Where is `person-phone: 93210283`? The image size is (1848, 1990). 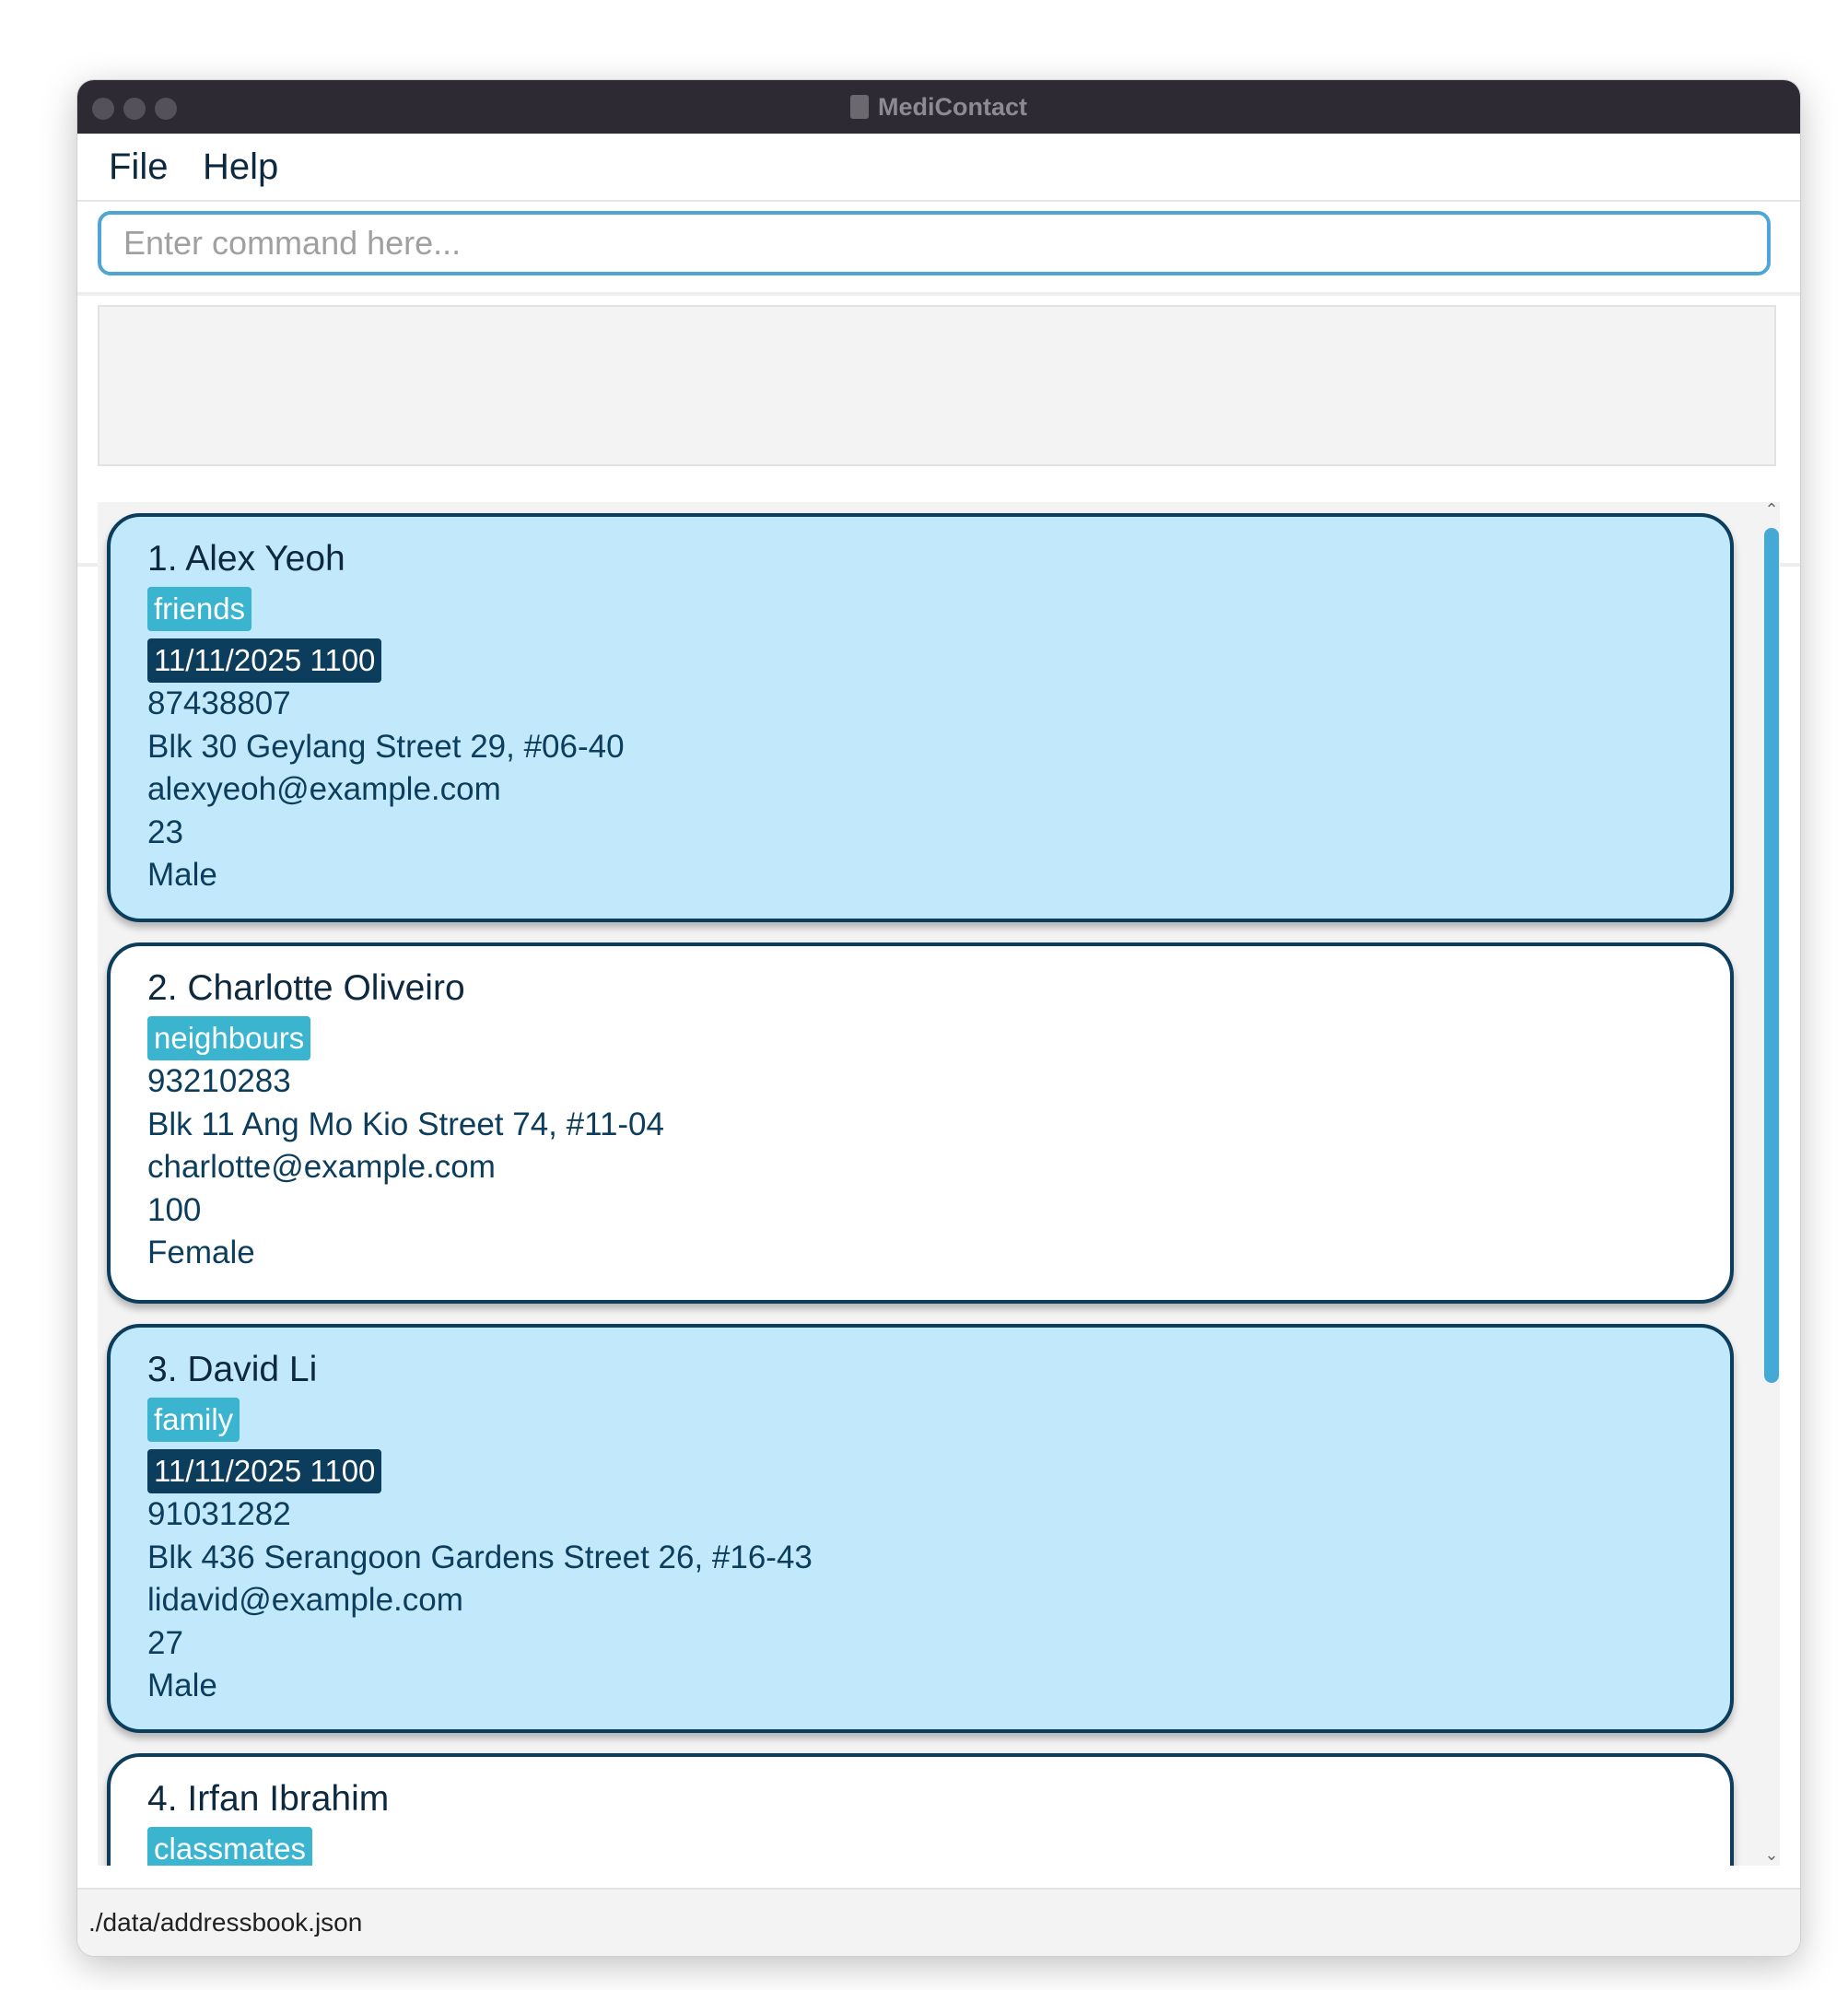
person-phone: 93210283 is located at coordinates (219, 1081).